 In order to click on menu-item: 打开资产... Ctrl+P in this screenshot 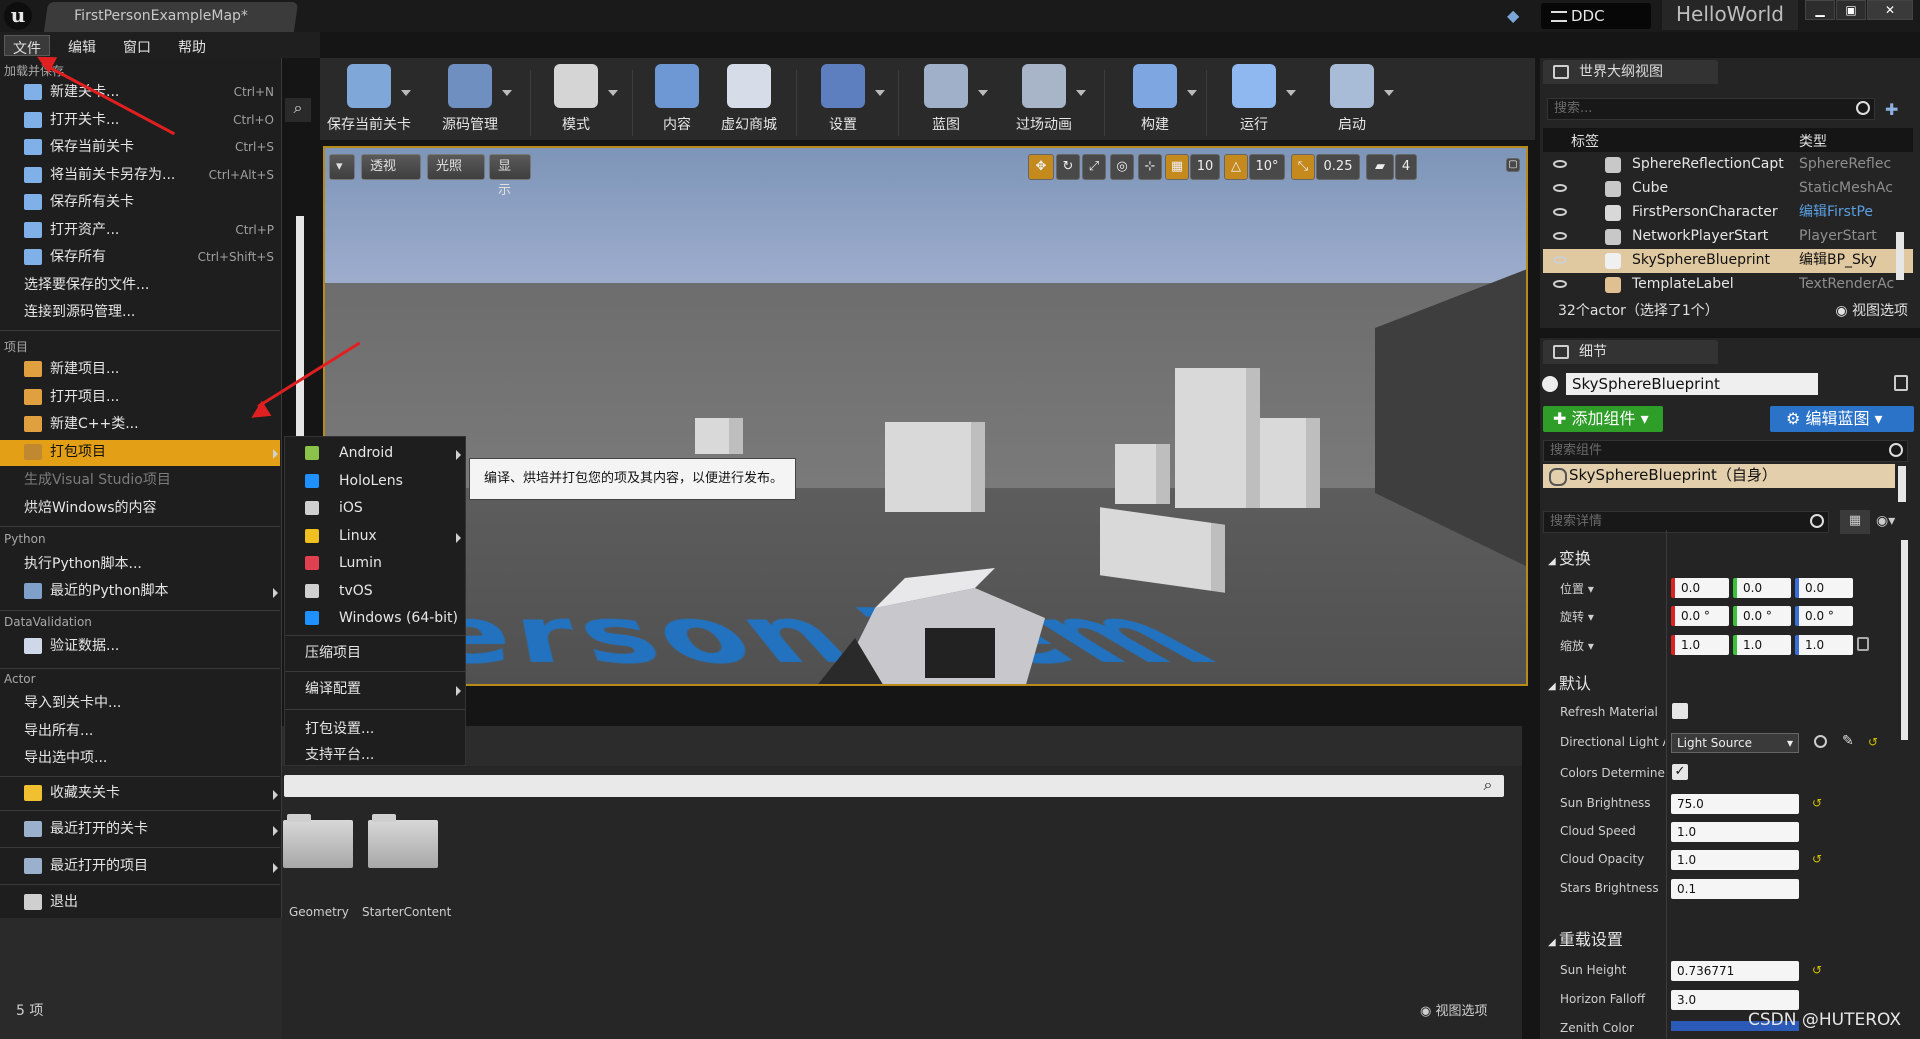, I will do `click(140, 231)`.